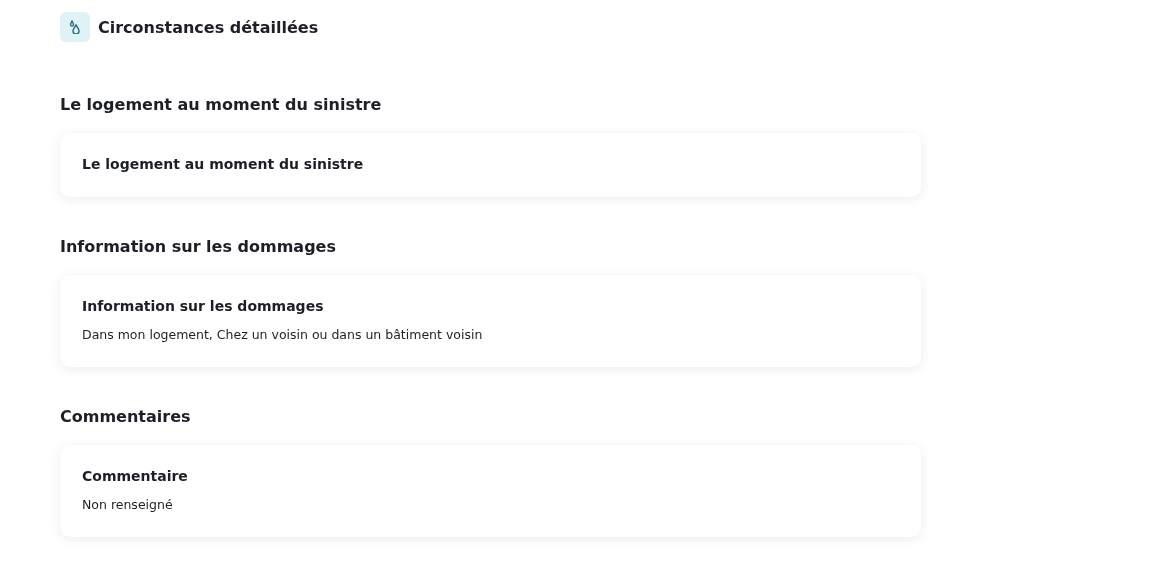 Image resolution: width=1170 pixels, height=563 pixels. I want to click on card-title: Commentaire, so click(135, 476).